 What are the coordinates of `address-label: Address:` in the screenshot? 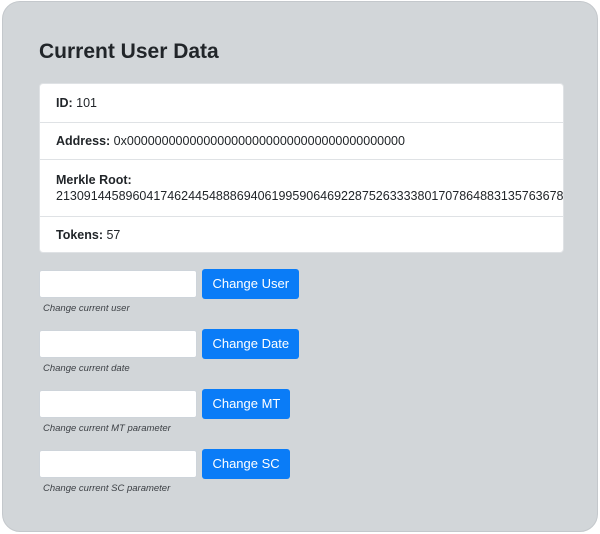 It's located at (83, 141).